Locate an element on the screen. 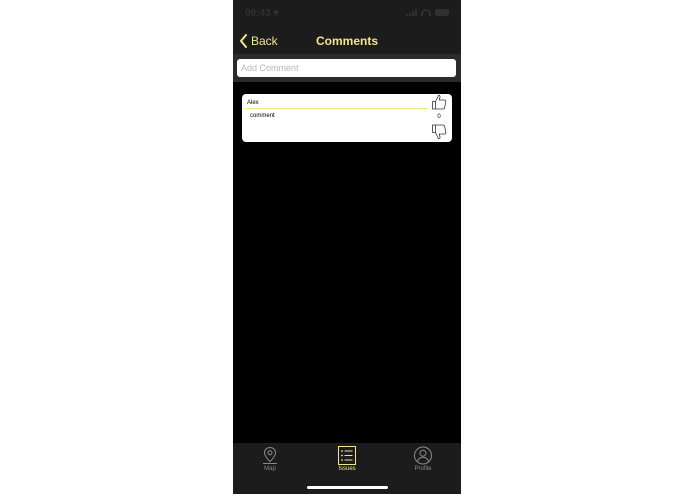 Image resolution: width=695 pixels, height=494 pixels. thumbs-up-button is located at coordinates (439, 102).